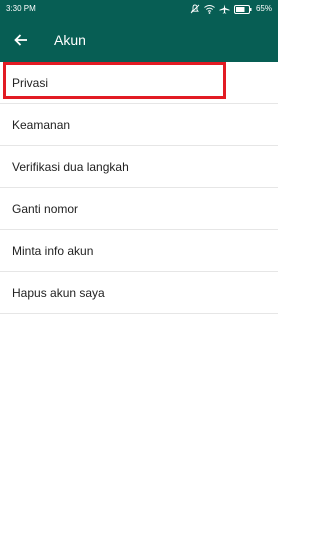 The width and height of the screenshot is (320, 555). What do you see at coordinates (70, 40) in the screenshot?
I see `page-title: Akun` at bounding box center [70, 40].